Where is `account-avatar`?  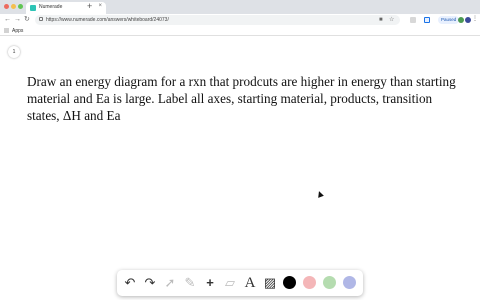
account-avatar is located at coordinates (468, 20).